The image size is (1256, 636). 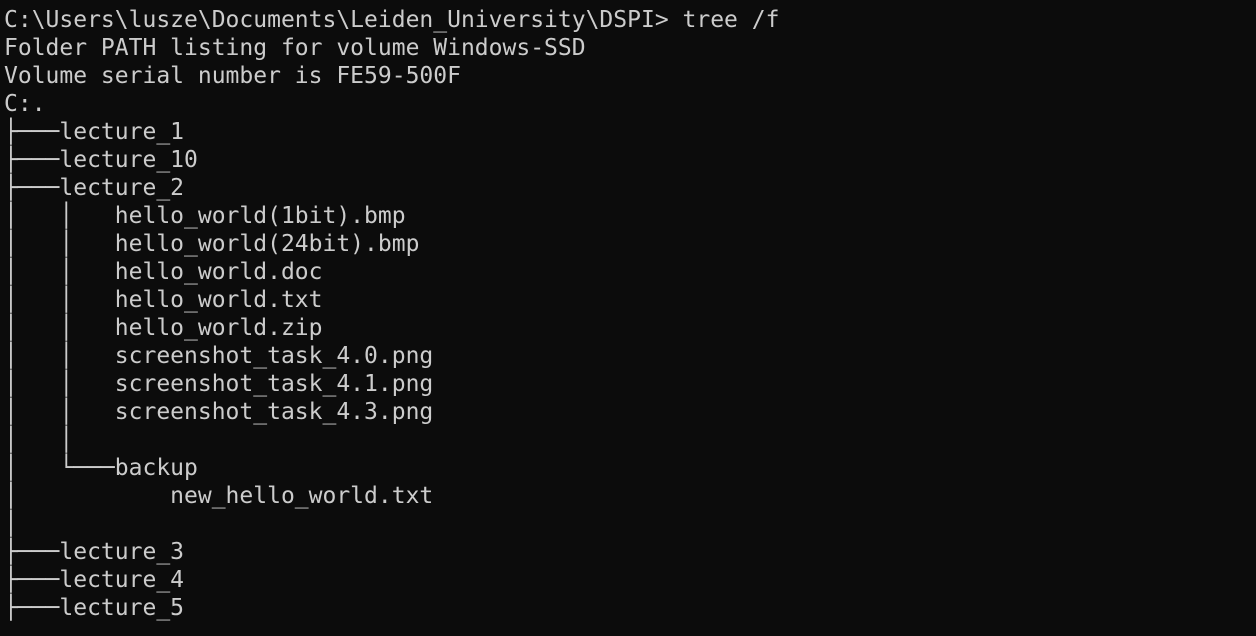 I want to click on output-line: C:., so click(x=25, y=104).